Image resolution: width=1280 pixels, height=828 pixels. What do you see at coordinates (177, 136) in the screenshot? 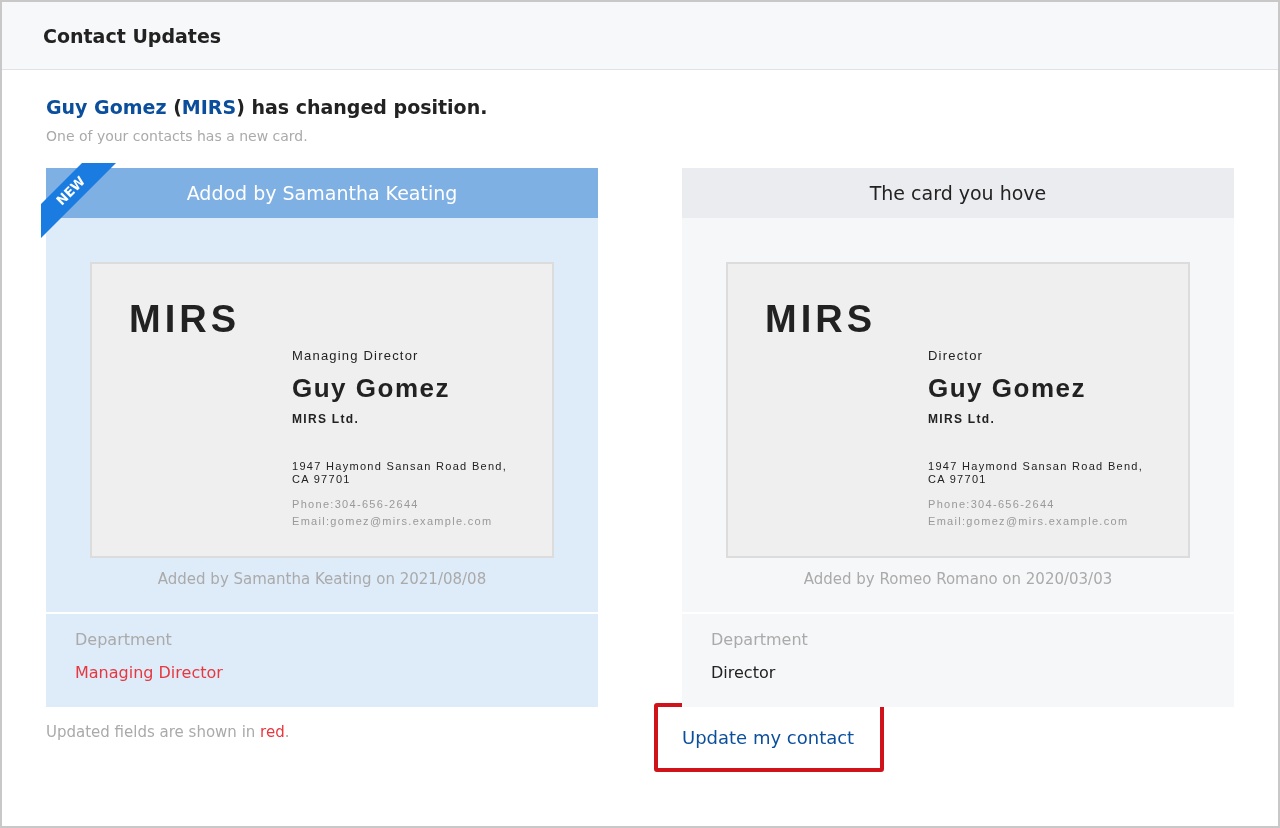
I see `subtitle: One of your contacts has a new card.` at bounding box center [177, 136].